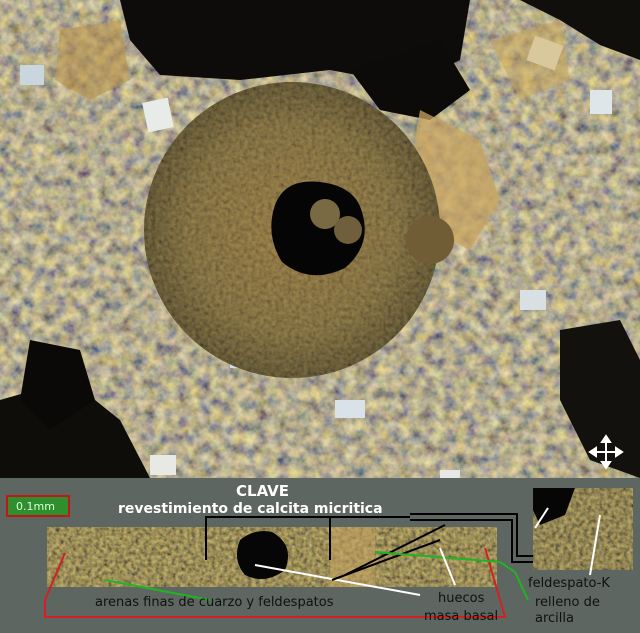  Describe the element at coordinates (567, 610) in the screenshot. I see `label-clay-fill: relleno de arcilla` at that location.